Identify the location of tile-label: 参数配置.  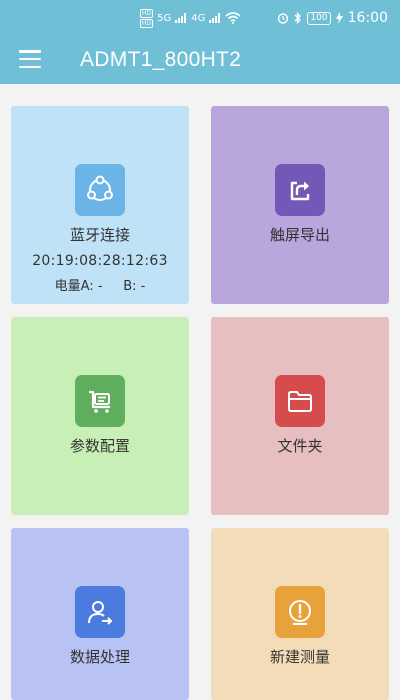
(99, 446).